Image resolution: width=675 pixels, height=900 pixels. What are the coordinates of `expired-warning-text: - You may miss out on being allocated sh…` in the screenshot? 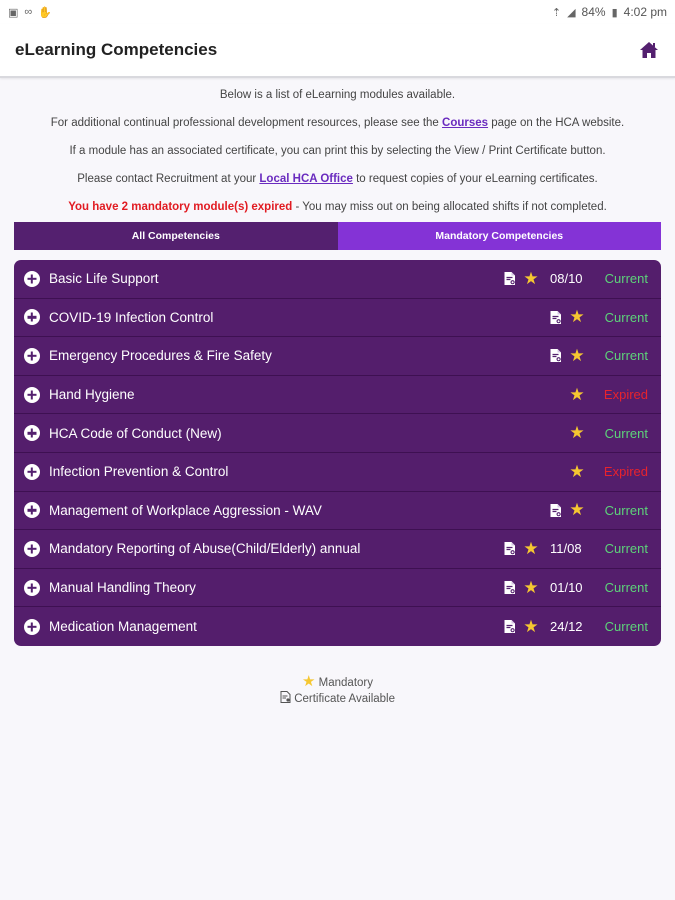 It's located at (449, 207).